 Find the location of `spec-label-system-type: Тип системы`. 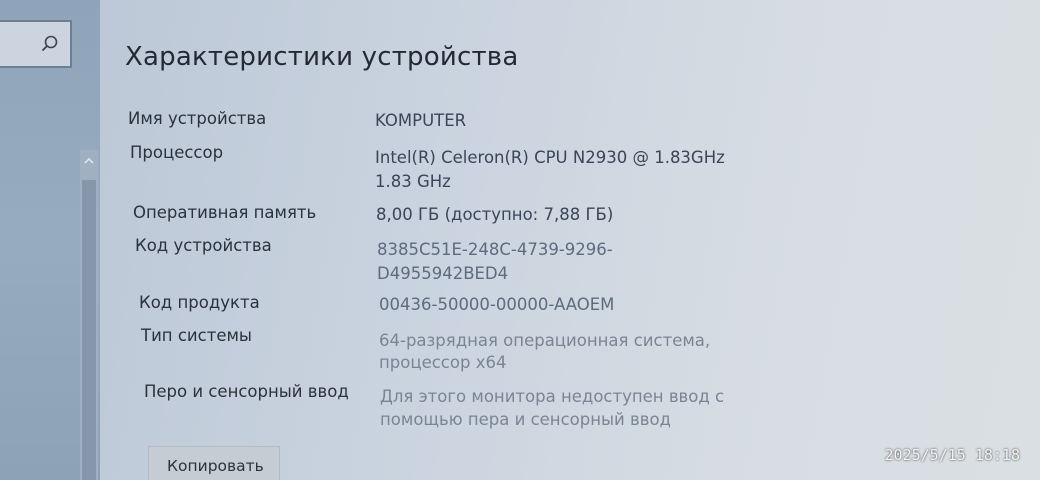

spec-label-system-type: Тип системы is located at coordinates (196, 335).